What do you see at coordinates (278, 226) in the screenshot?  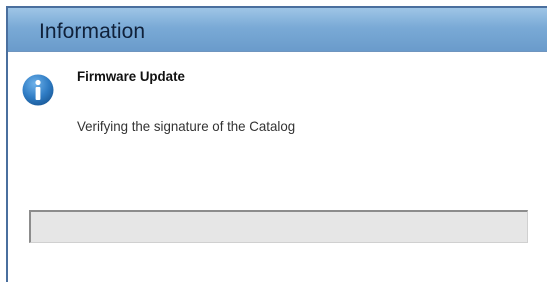 I see `progress-bar` at bounding box center [278, 226].